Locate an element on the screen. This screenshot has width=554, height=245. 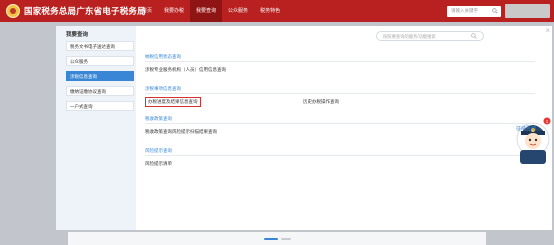
tax-bureau-logo-icon is located at coordinates (13, 11).